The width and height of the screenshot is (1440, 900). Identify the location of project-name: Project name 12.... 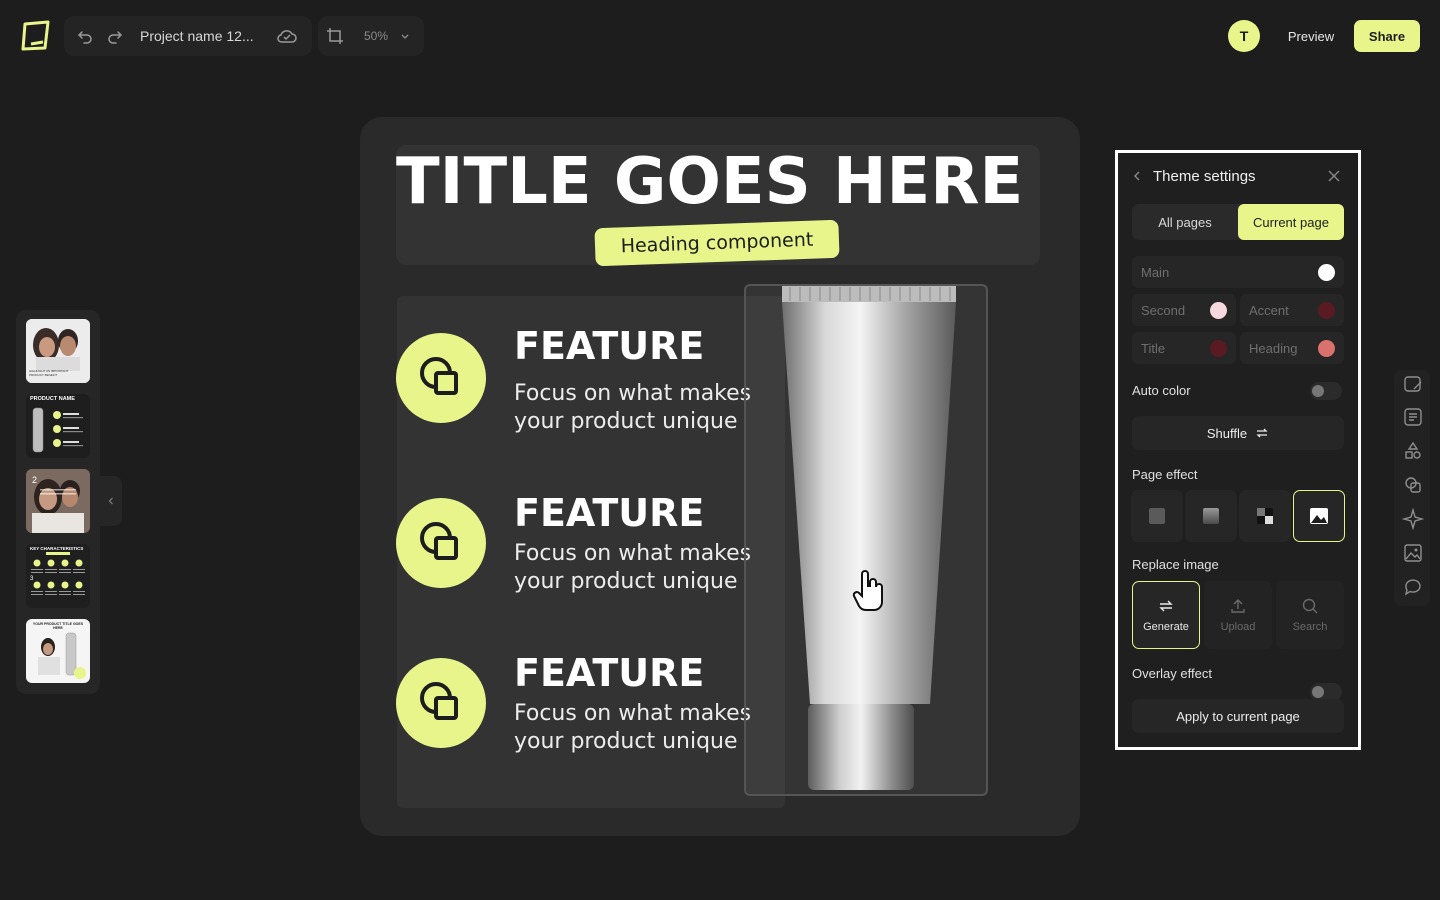
(201, 36).